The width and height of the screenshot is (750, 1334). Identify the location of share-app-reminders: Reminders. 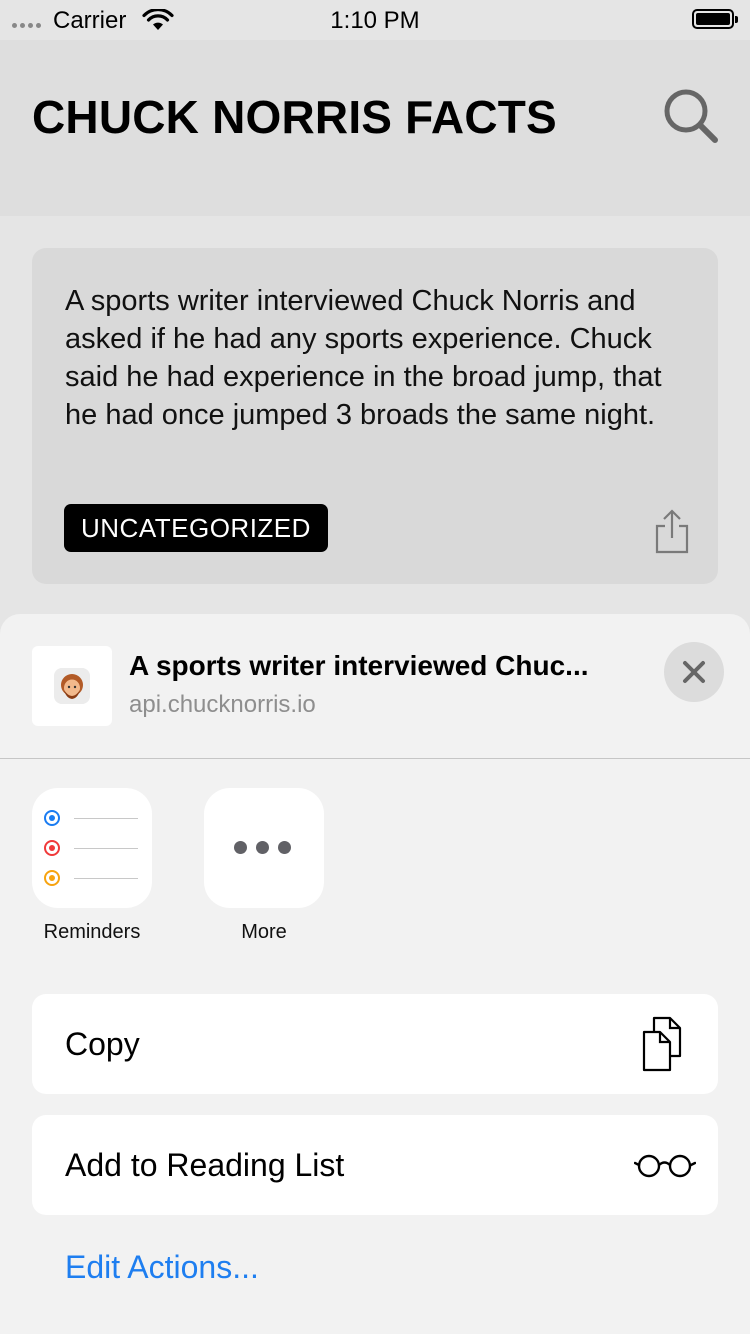
(92, 866).